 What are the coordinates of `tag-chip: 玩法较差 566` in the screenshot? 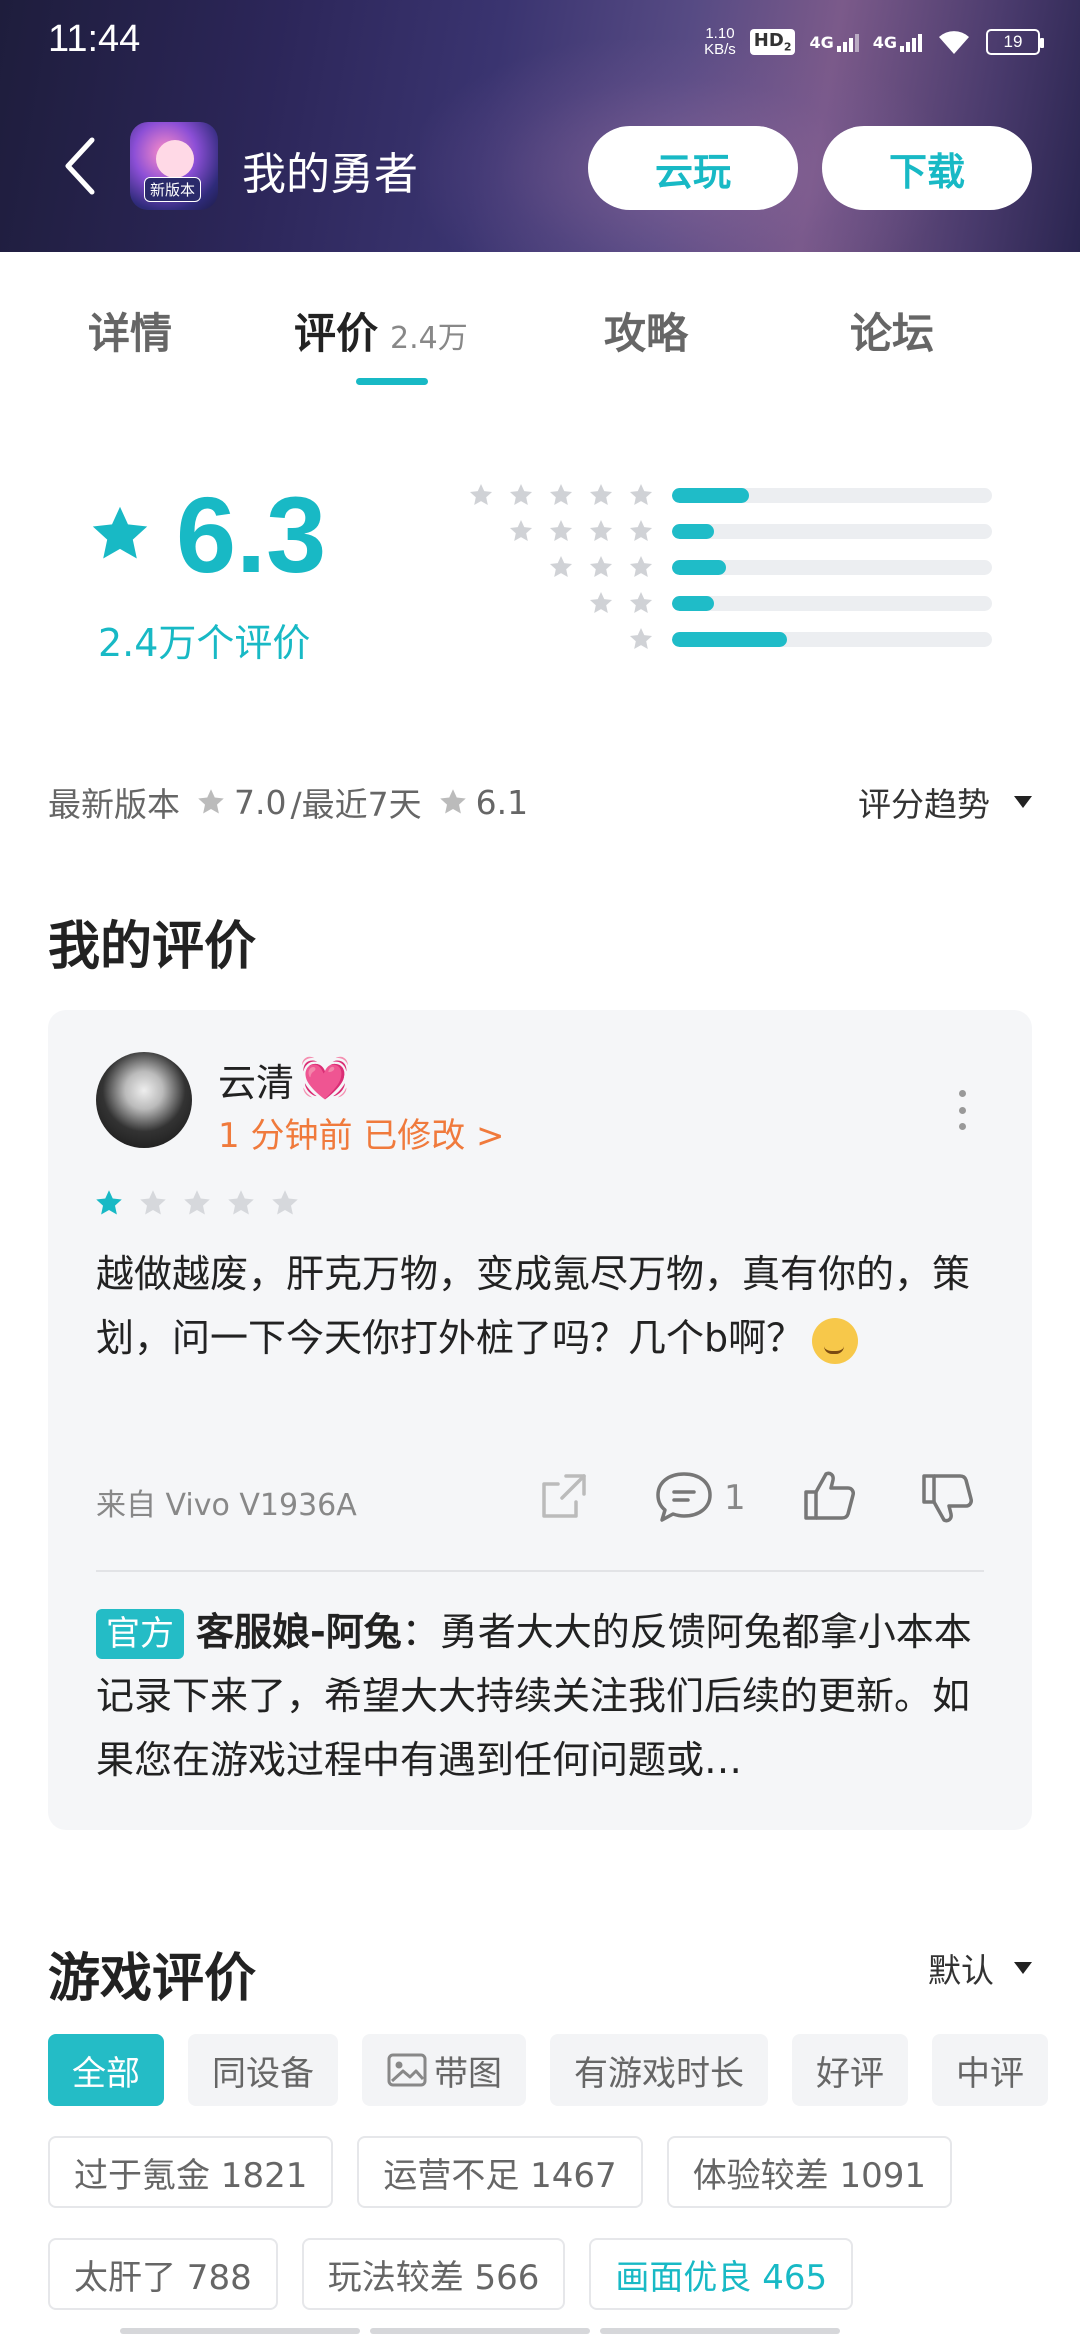 It's located at (433, 2274).